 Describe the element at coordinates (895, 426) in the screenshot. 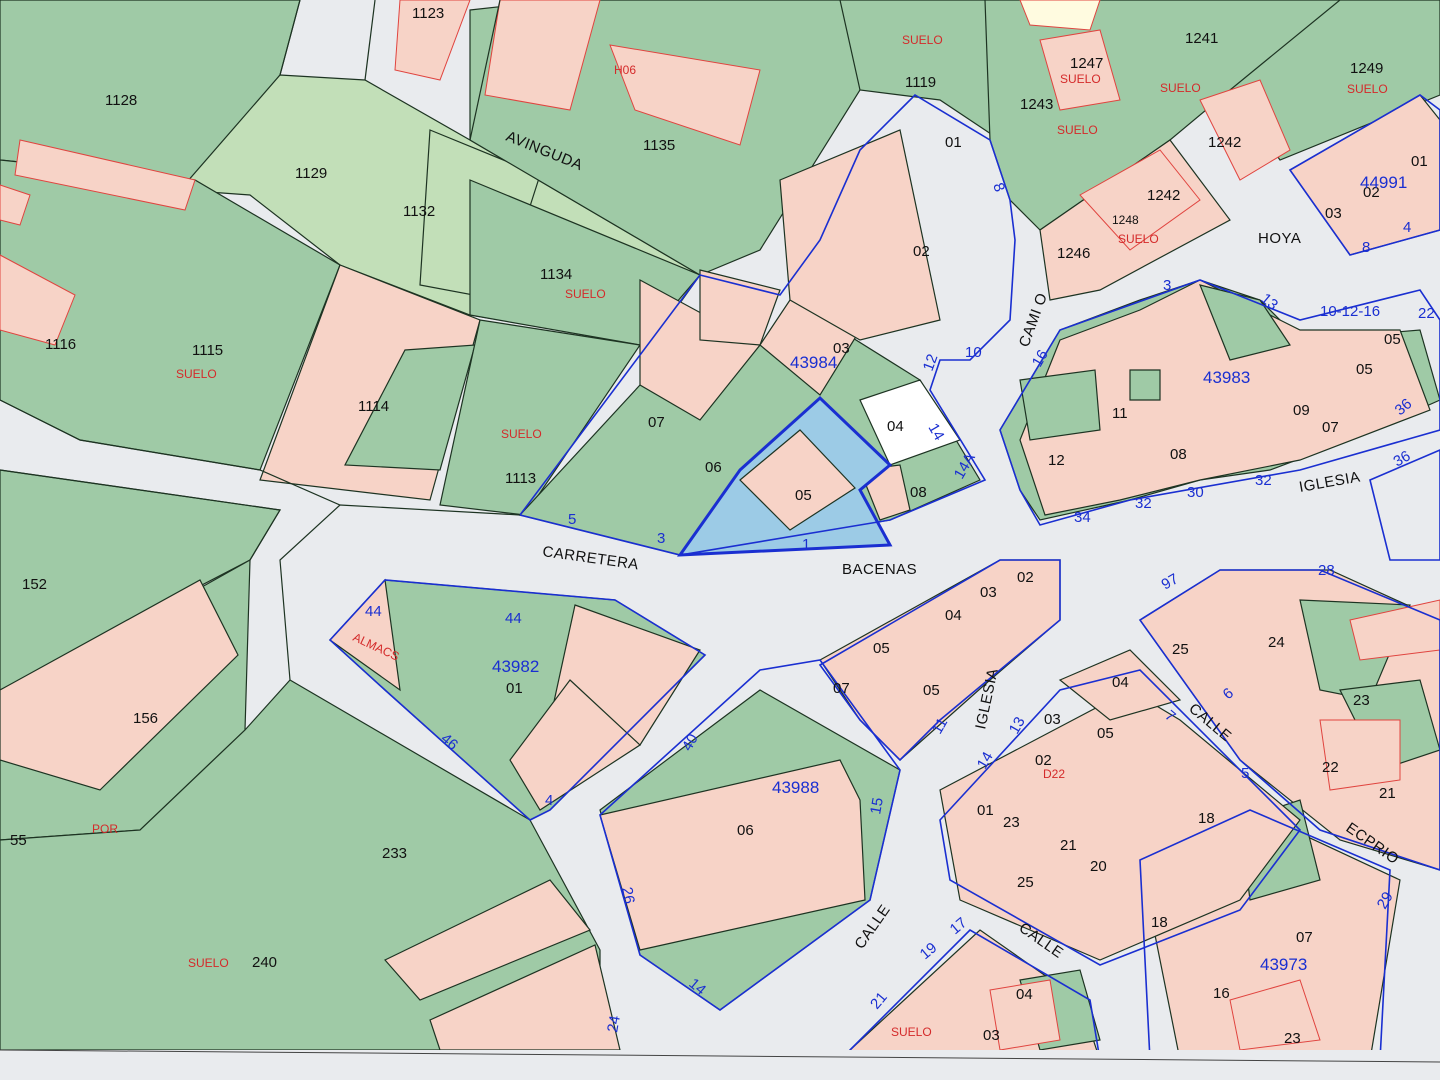

I see `sub-04-a: 04` at that location.